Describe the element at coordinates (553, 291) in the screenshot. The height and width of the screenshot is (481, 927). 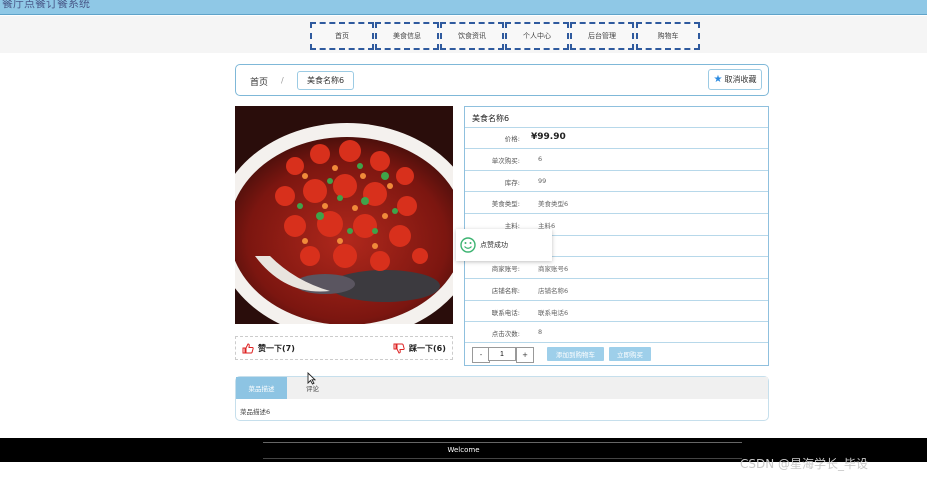
I see `shop-name-value: 店铺名称6` at that location.